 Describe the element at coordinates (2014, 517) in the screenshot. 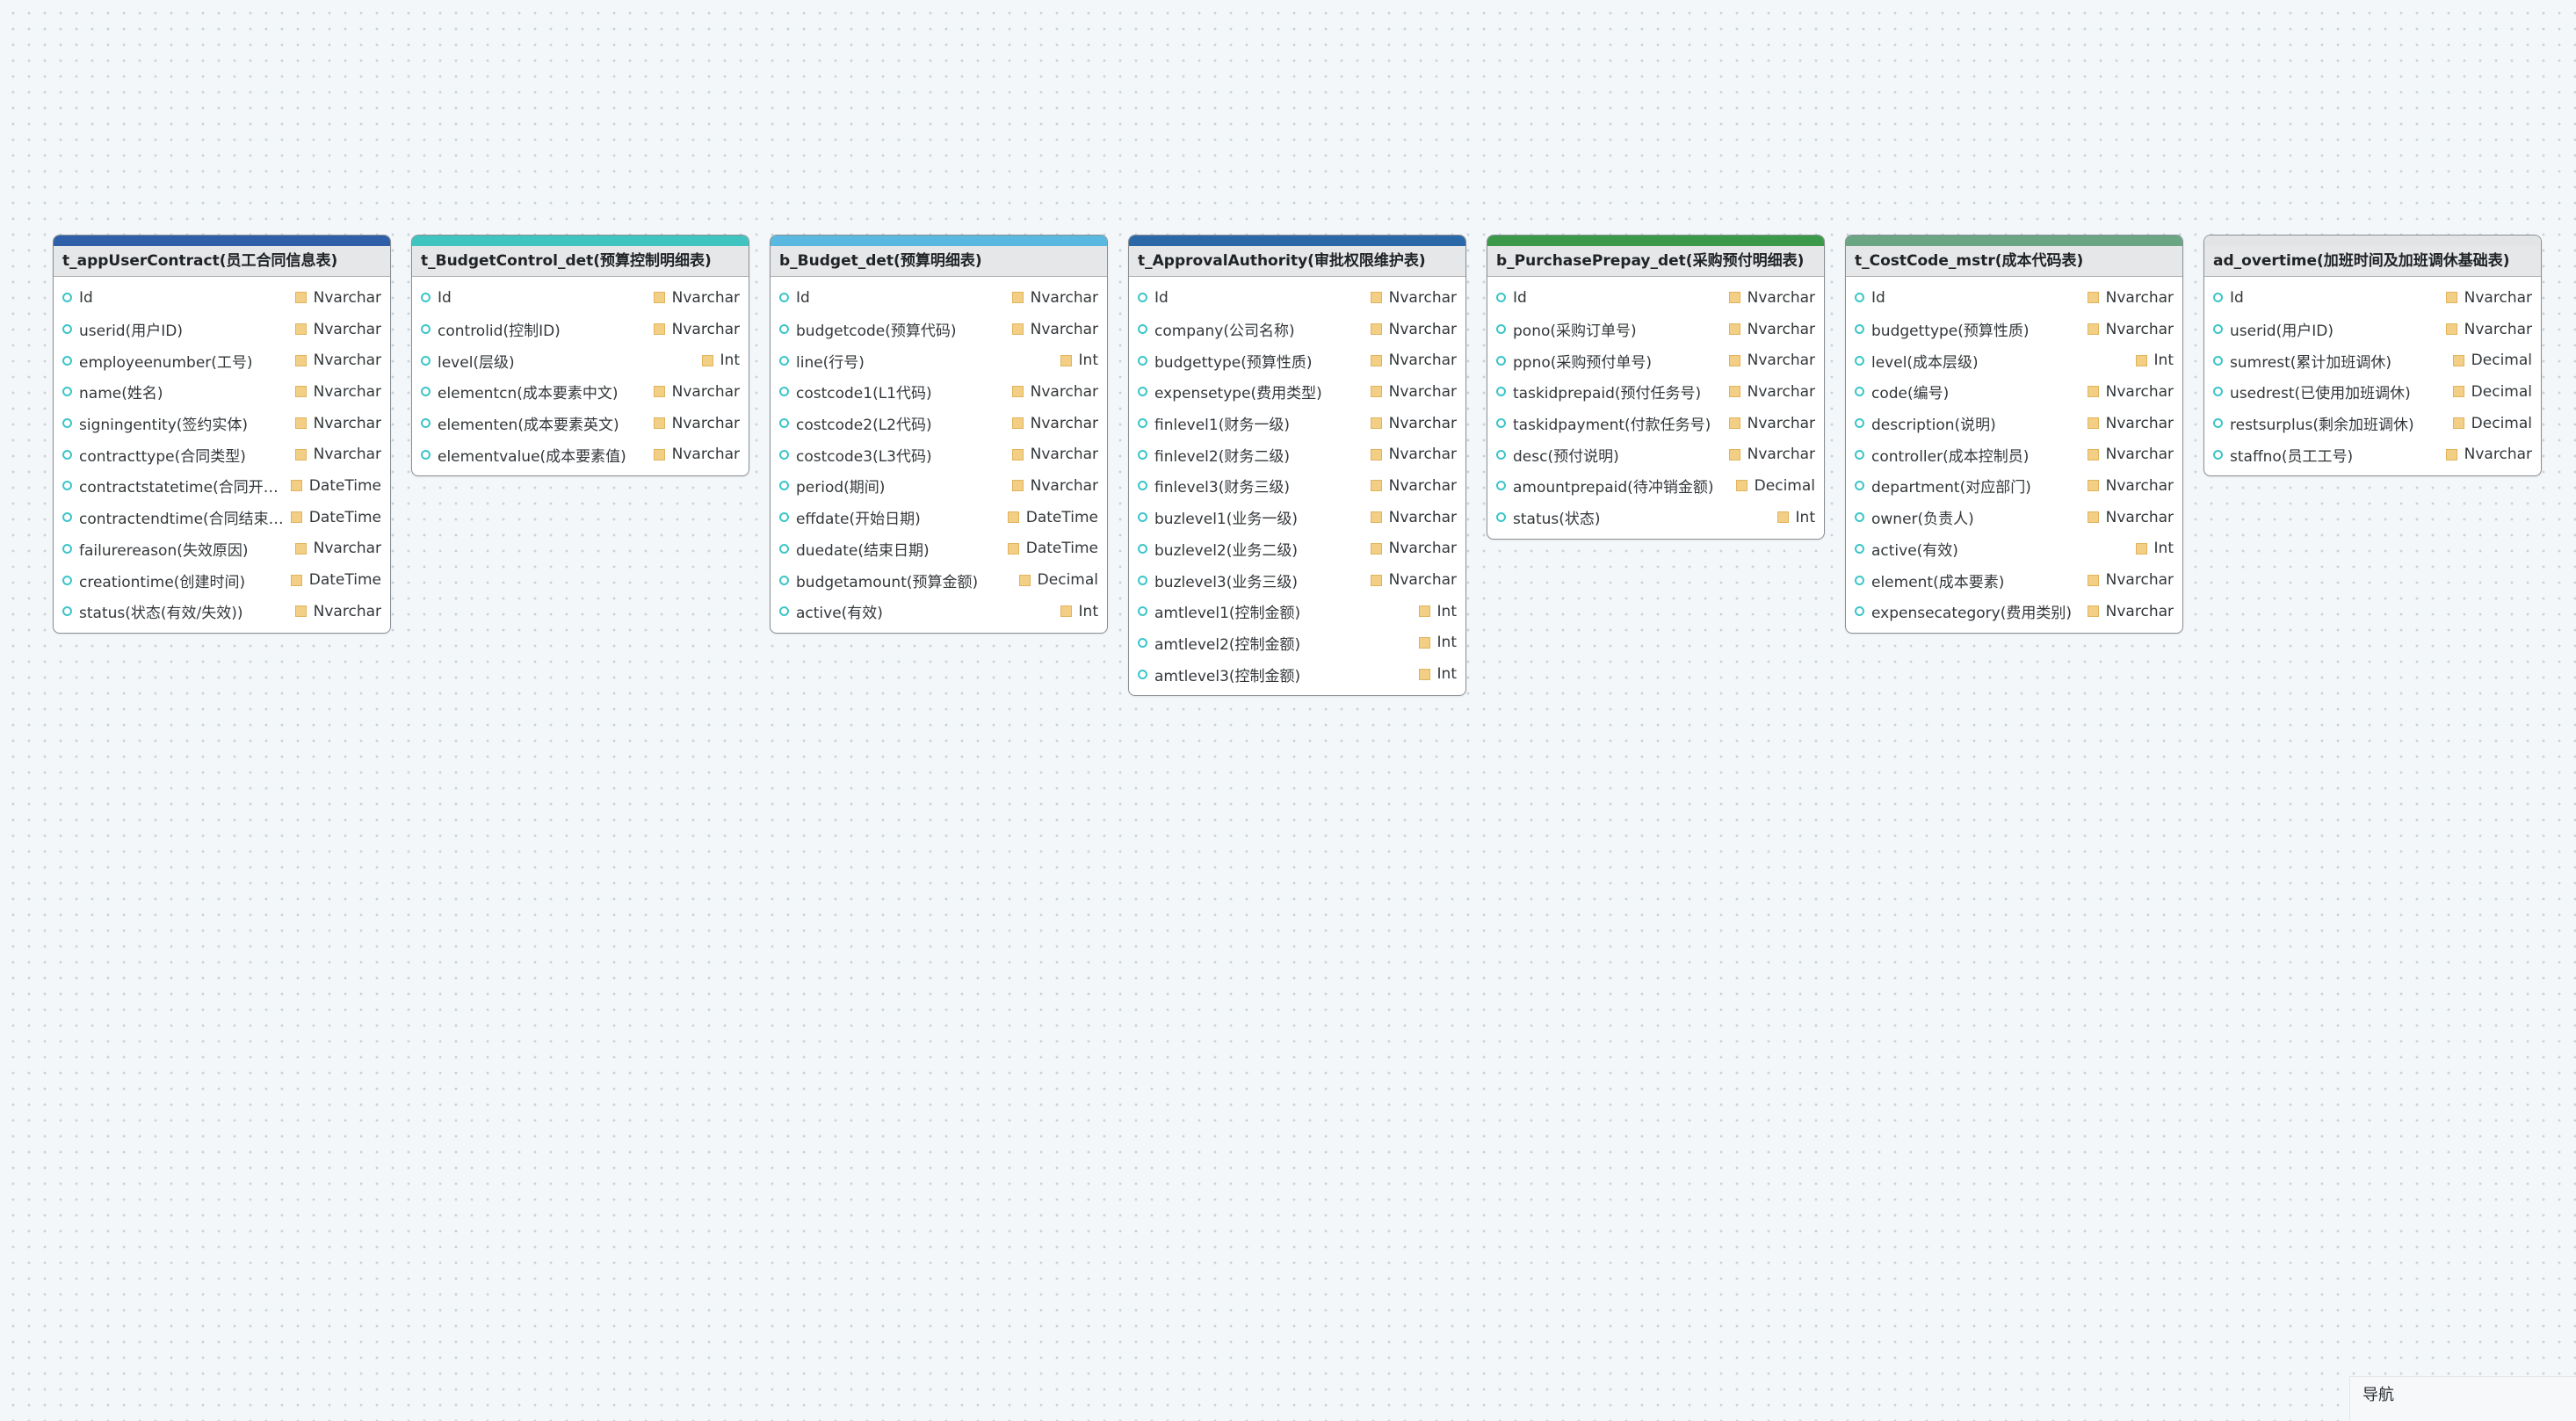

I see `field-row: owner(负责人) Nvarchar` at that location.